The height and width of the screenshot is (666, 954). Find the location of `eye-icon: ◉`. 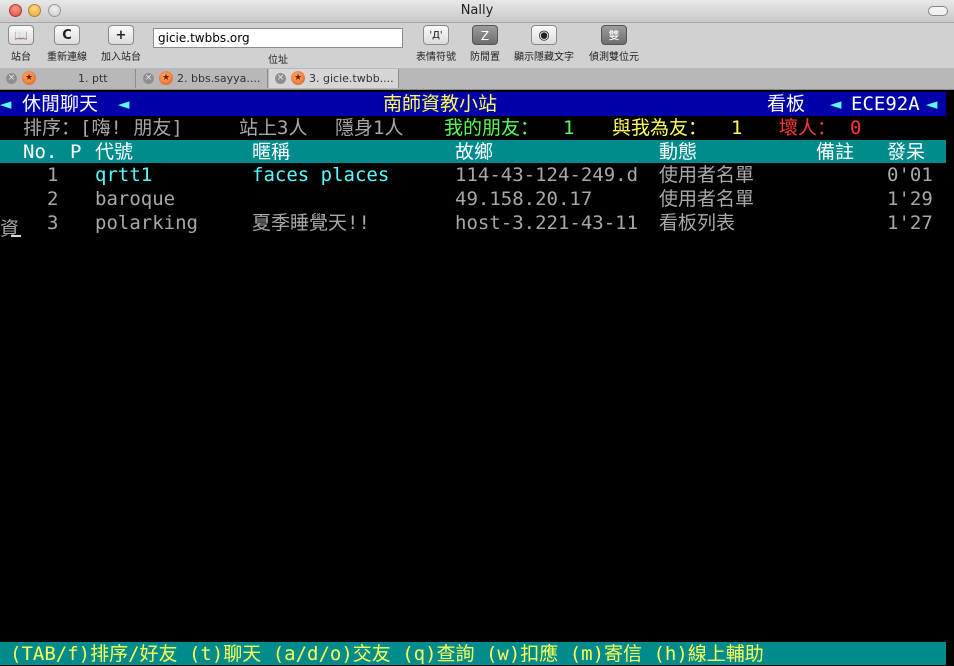

eye-icon: ◉ is located at coordinates (544, 35).